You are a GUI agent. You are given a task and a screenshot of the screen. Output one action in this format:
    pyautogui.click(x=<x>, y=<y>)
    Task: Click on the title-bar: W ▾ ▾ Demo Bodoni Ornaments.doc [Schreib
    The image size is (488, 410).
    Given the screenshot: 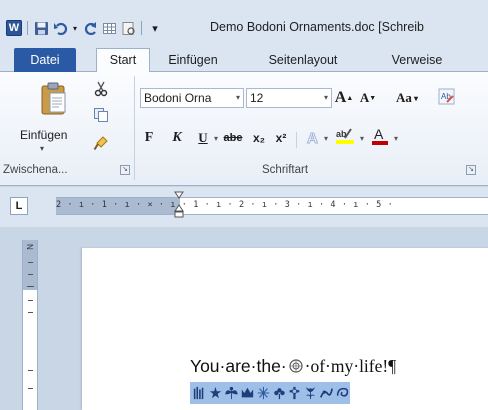 What is the action you would take?
    pyautogui.click(x=244, y=22)
    